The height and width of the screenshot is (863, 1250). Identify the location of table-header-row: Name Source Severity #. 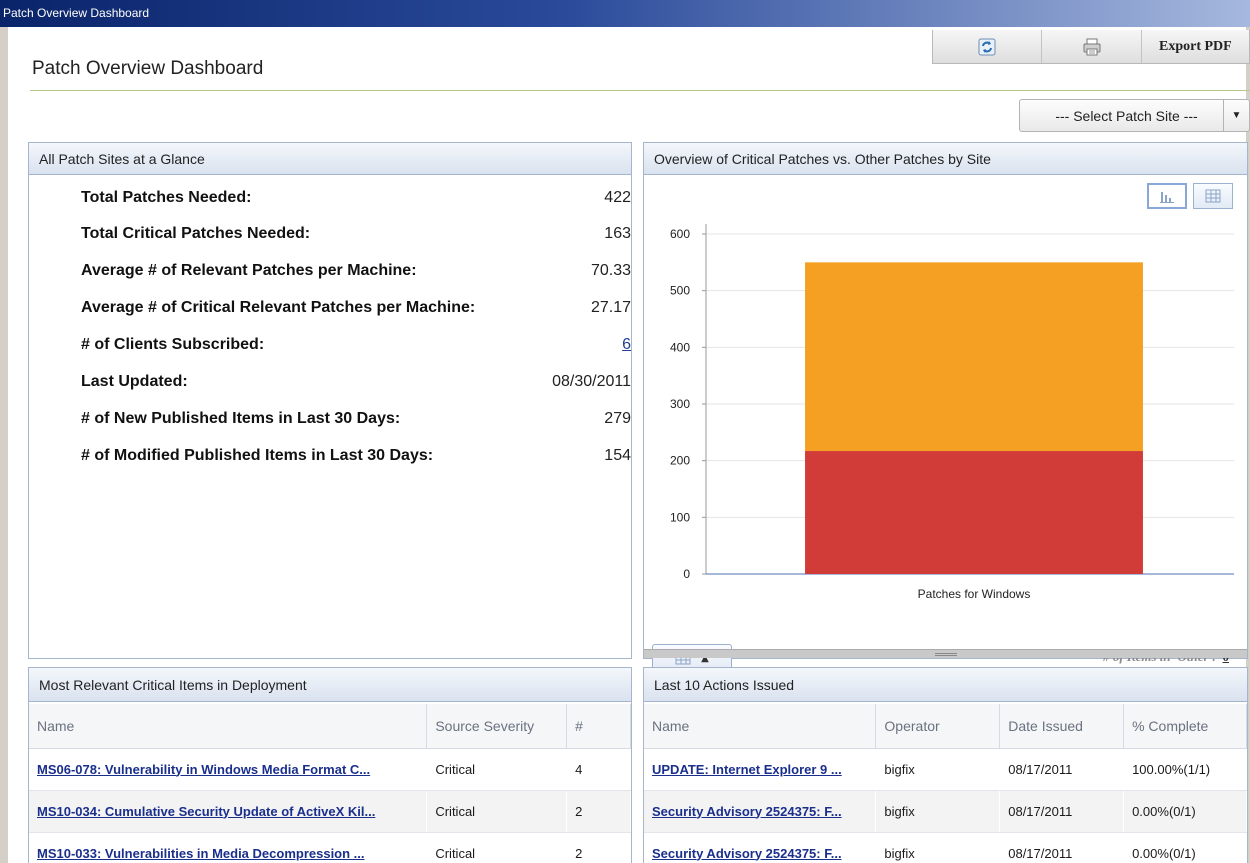
(330, 726).